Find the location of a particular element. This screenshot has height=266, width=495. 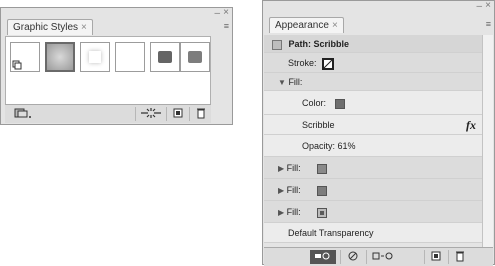

default-transparency-label: Default Transparency is located at coordinates (331, 233).